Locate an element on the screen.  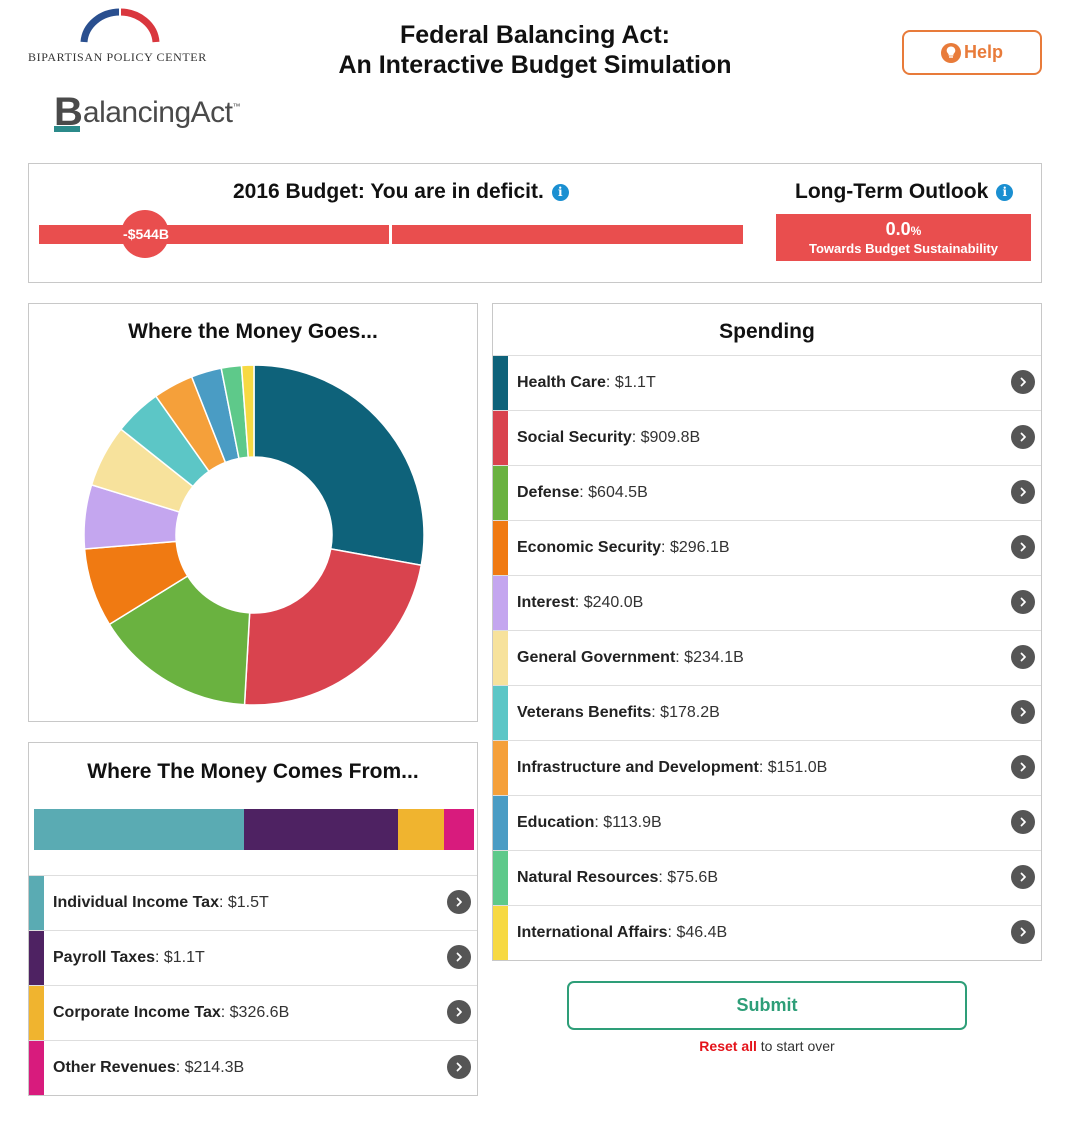
category-amount: : $151.0B is located at coordinates (793, 767).